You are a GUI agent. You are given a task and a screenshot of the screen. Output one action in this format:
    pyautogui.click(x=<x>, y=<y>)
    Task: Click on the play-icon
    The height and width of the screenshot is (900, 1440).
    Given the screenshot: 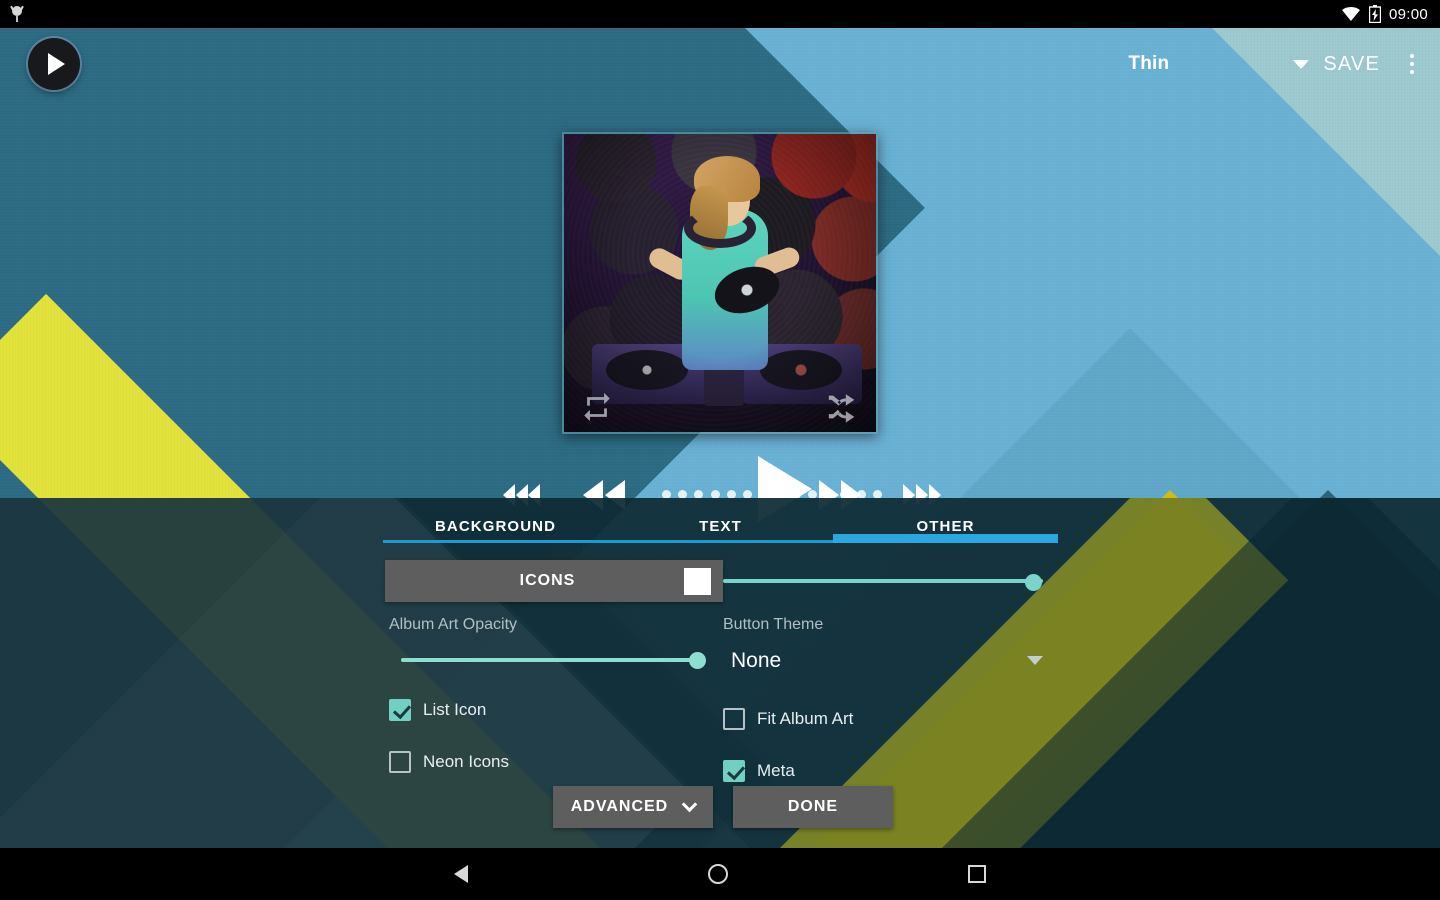 What is the action you would take?
    pyautogui.click(x=56, y=64)
    